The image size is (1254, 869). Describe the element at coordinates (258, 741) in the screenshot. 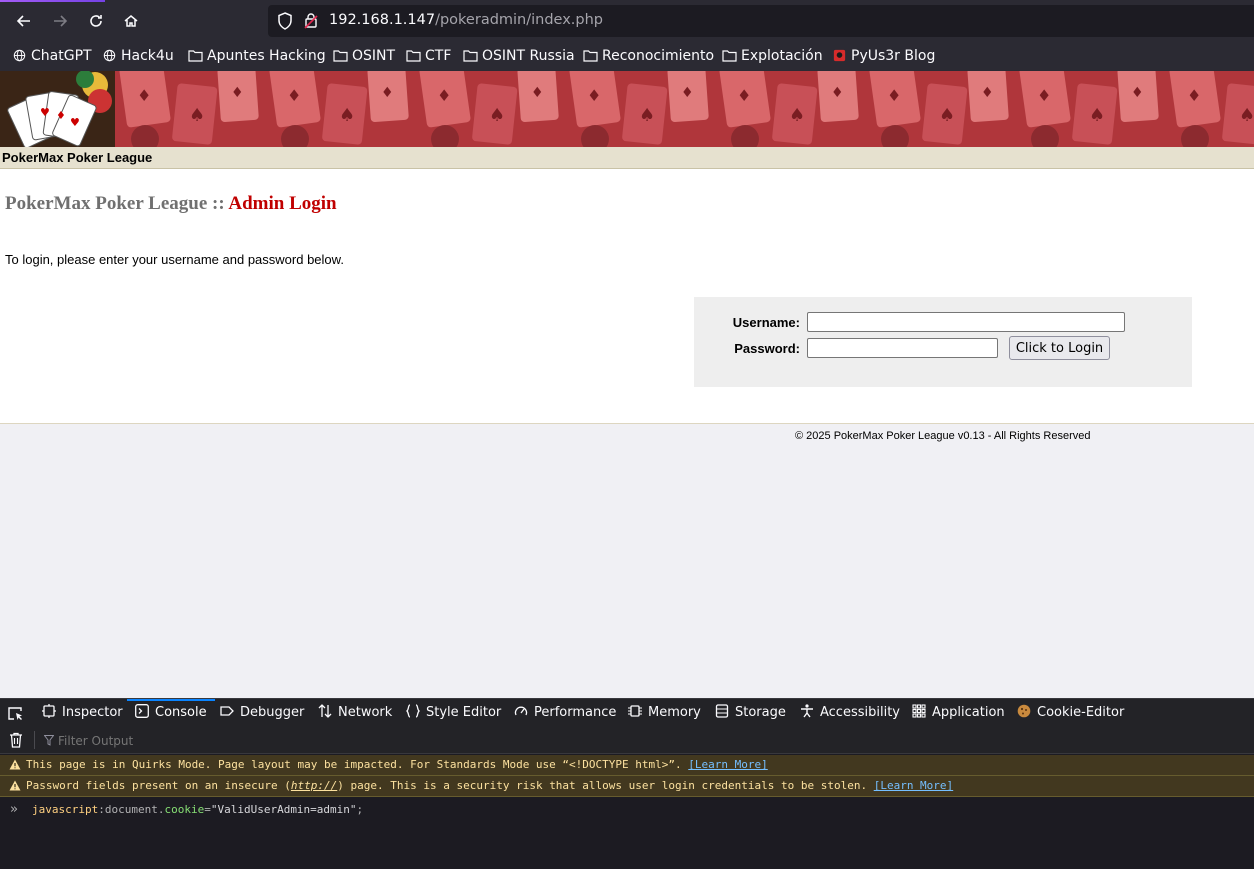

I see `console-filter-input` at that location.